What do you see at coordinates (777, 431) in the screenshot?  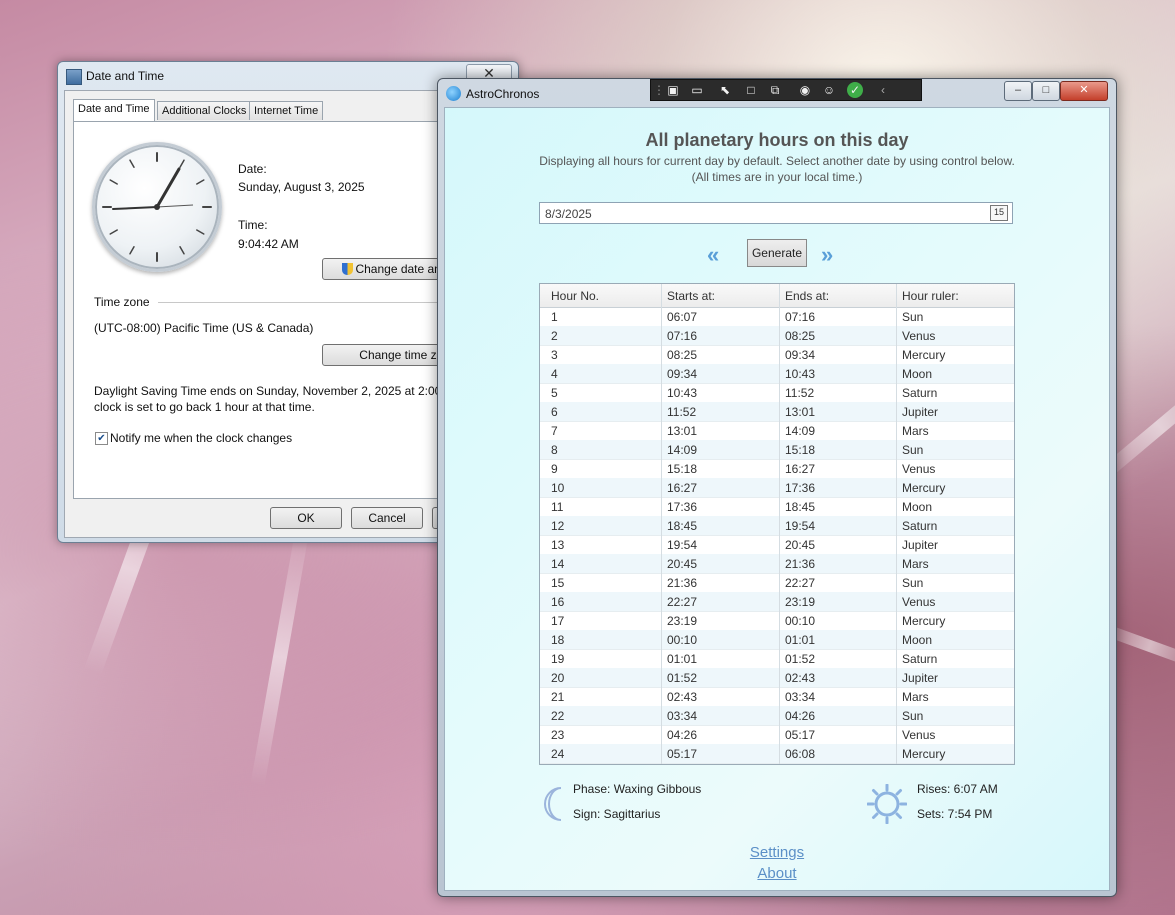 I see `table-row: 7 13:01 14:09 Mars` at bounding box center [777, 431].